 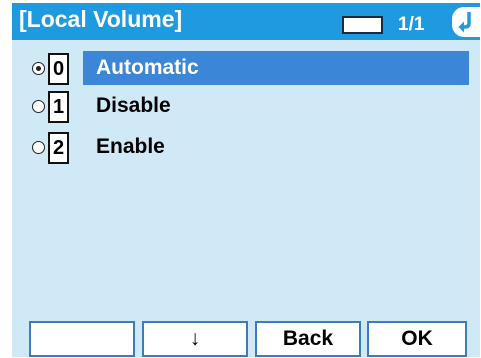 I want to click on item-number: 0, so click(x=58, y=69).